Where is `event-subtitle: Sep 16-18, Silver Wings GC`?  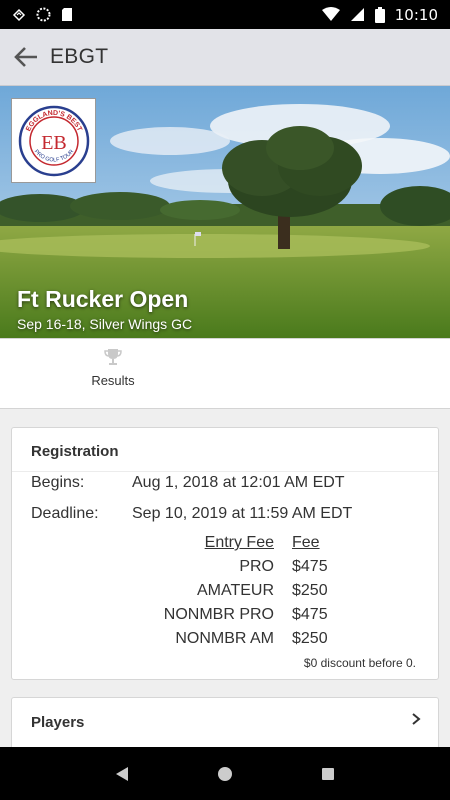 event-subtitle: Sep 16-18, Silver Wings GC is located at coordinates (105, 324).